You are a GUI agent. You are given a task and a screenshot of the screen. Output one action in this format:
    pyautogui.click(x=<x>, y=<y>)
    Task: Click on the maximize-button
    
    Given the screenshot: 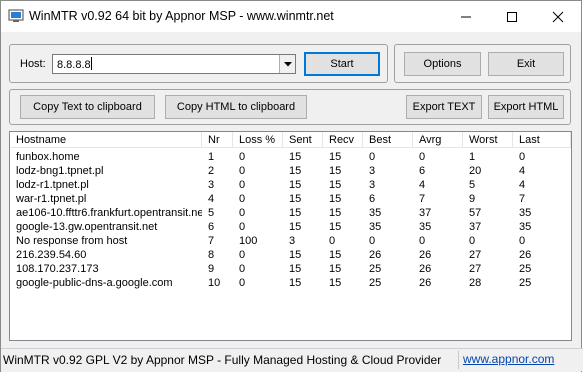 What is the action you would take?
    pyautogui.click(x=512, y=16)
    